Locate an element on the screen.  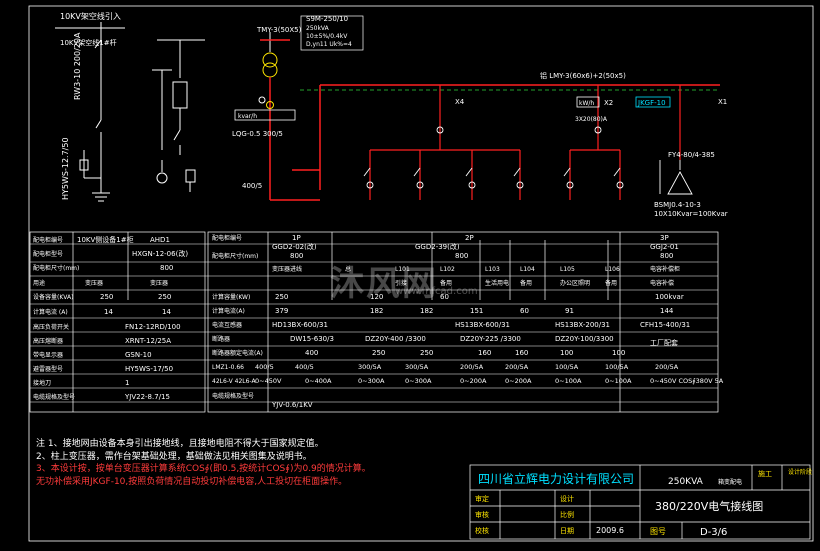
lv-row-value: DZ20Y-400 /3300 is located at coordinates (395, 339).